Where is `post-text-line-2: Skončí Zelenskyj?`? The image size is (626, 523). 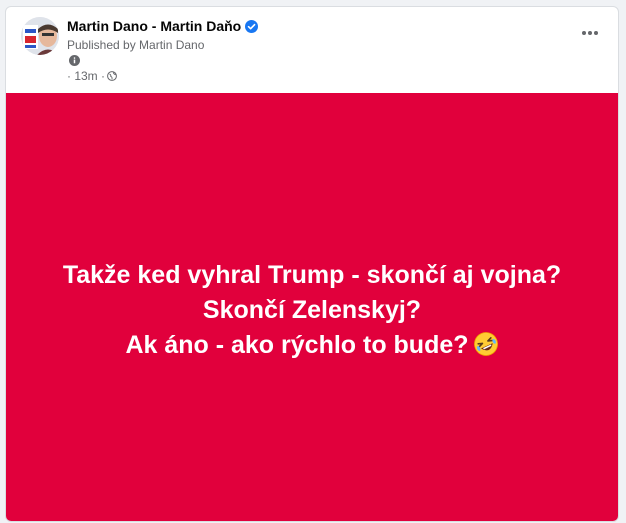 post-text-line-2: Skončí Zelenskyj? is located at coordinates (312, 310).